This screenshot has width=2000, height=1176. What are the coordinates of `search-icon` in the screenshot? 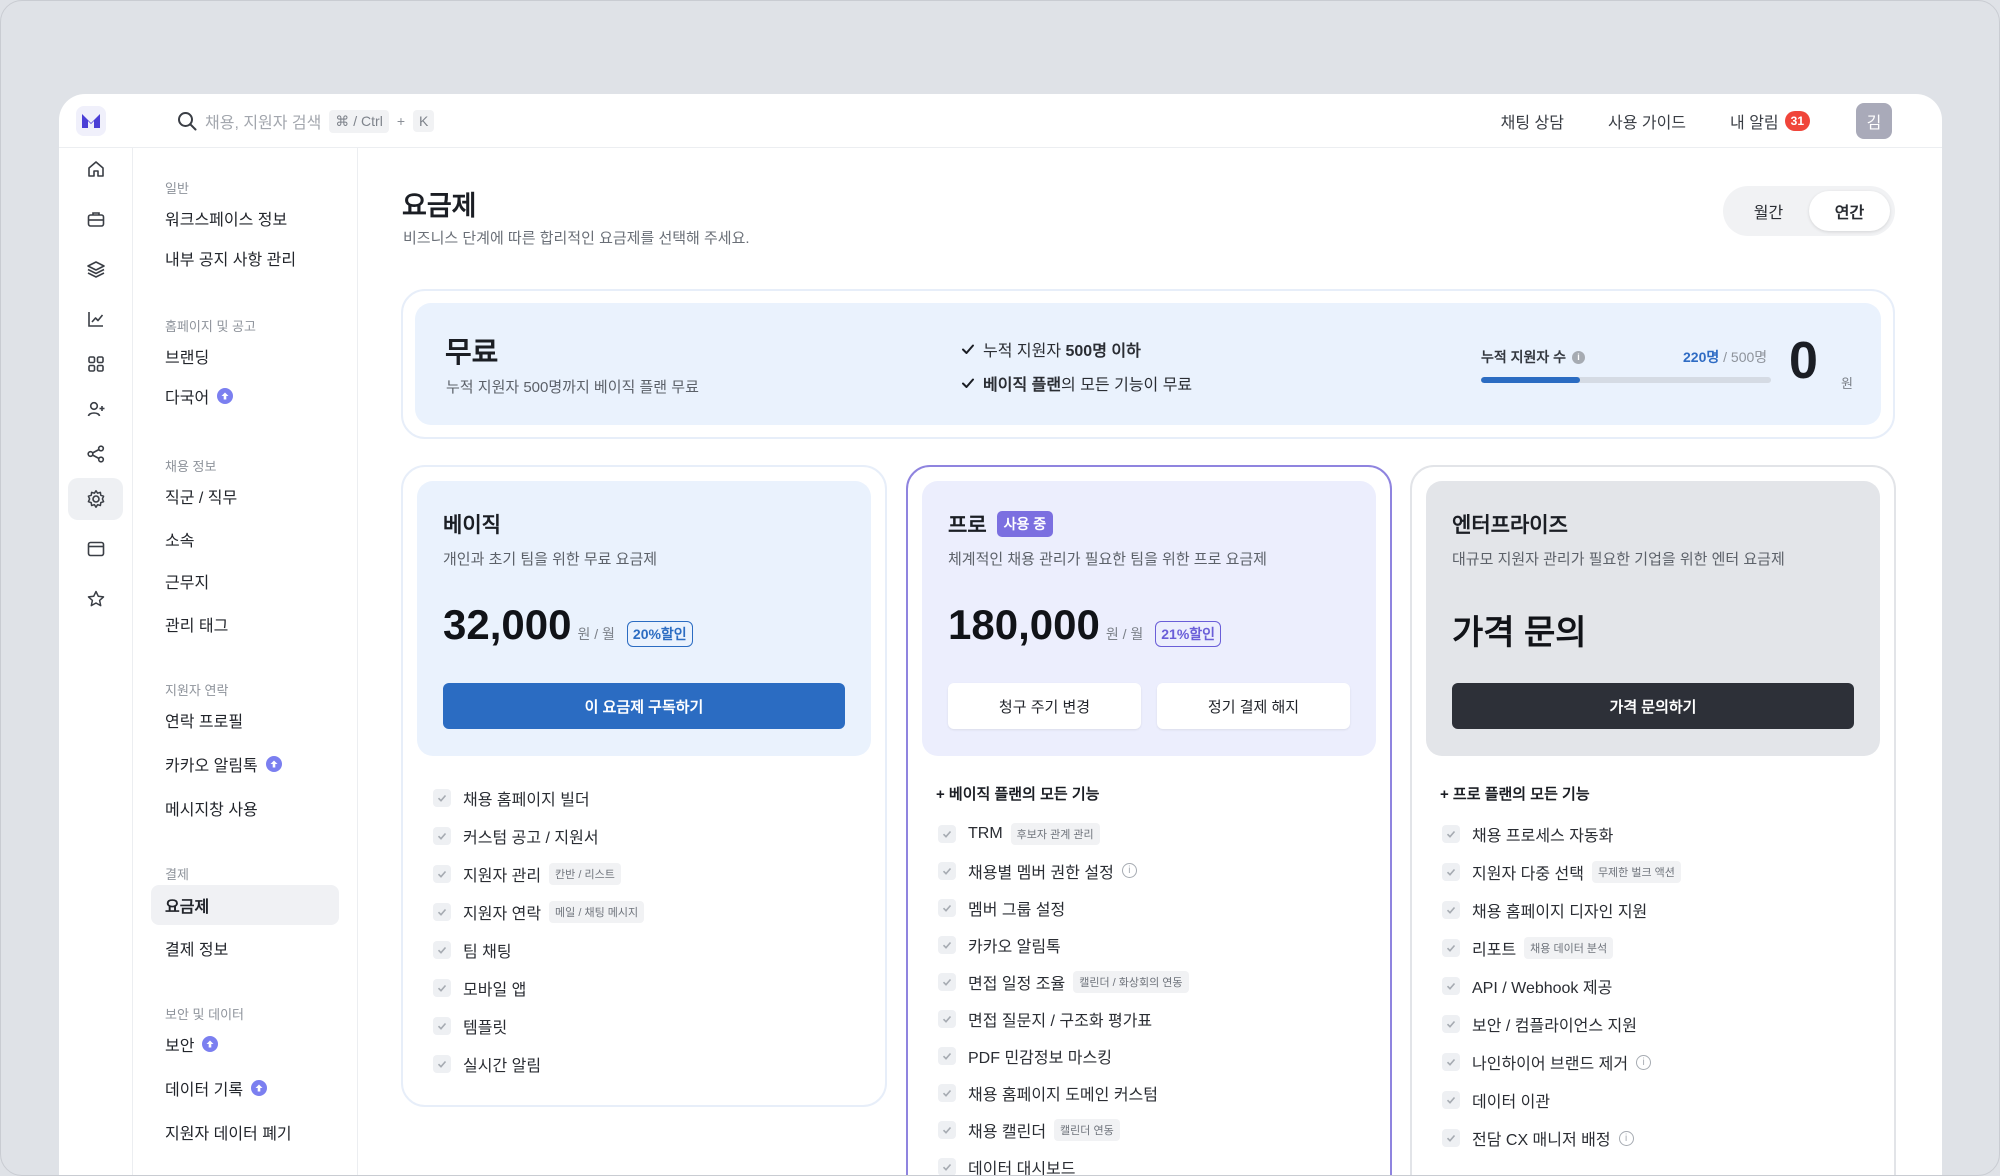 It's located at (187, 121).